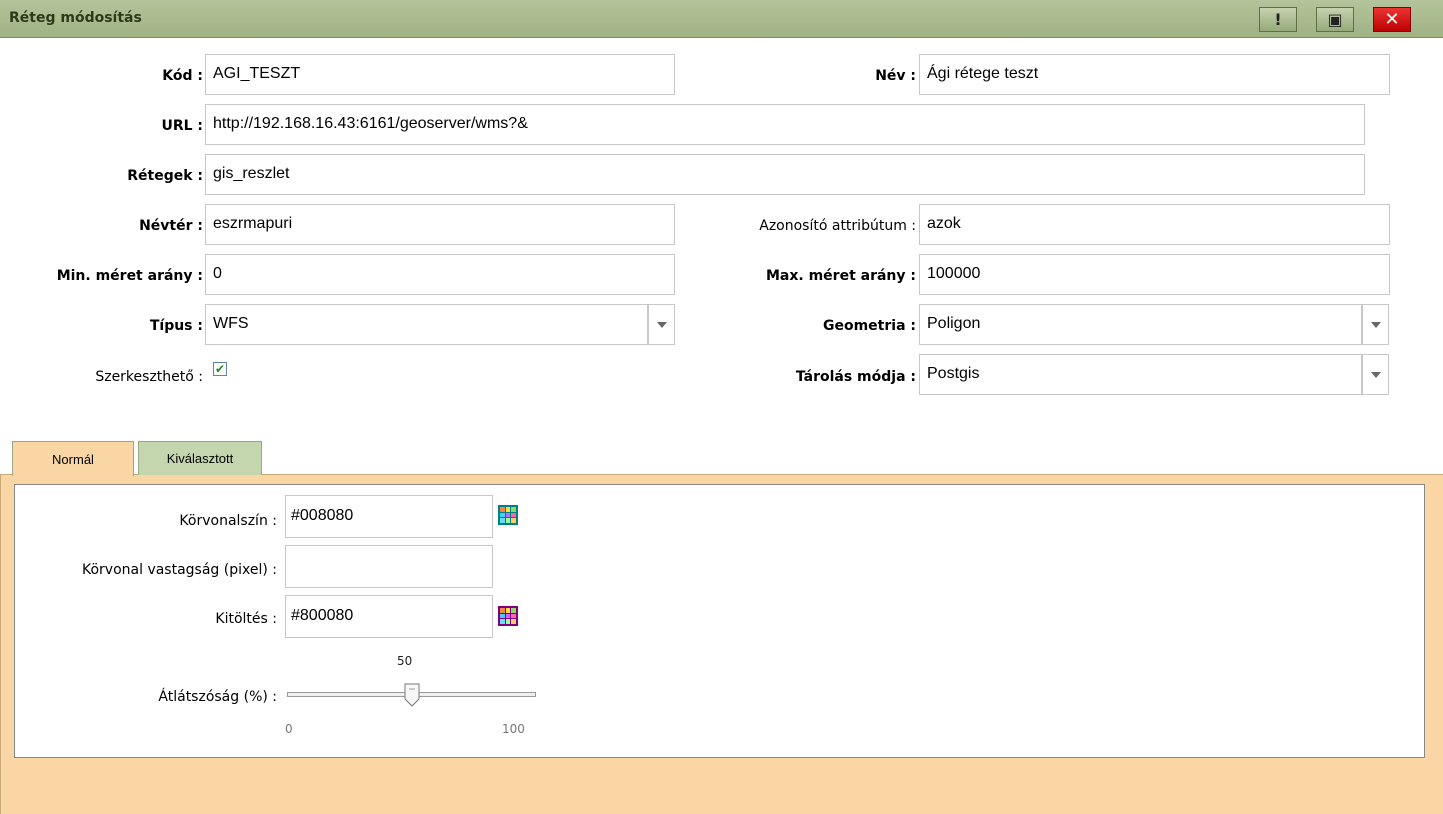 The width and height of the screenshot is (1443, 814). Describe the element at coordinates (1335, 19) in the screenshot. I see `save-button: ▣` at that location.